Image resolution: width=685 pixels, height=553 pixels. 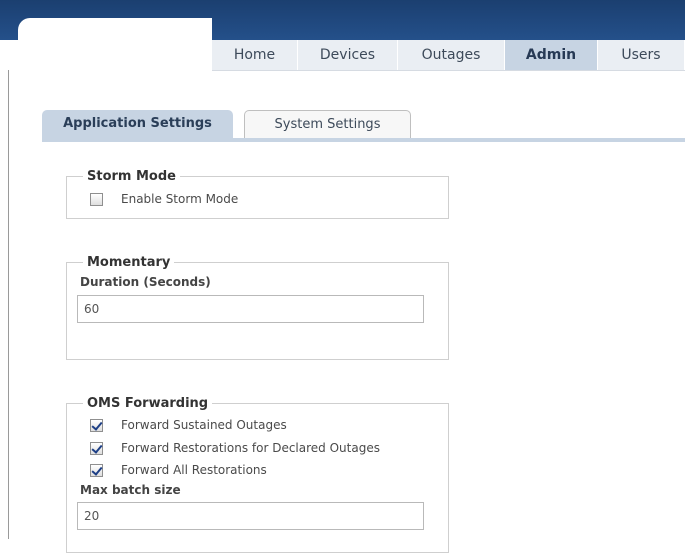 I want to click on oms-forwarding-legend: OMS Forwarding, so click(x=148, y=404).